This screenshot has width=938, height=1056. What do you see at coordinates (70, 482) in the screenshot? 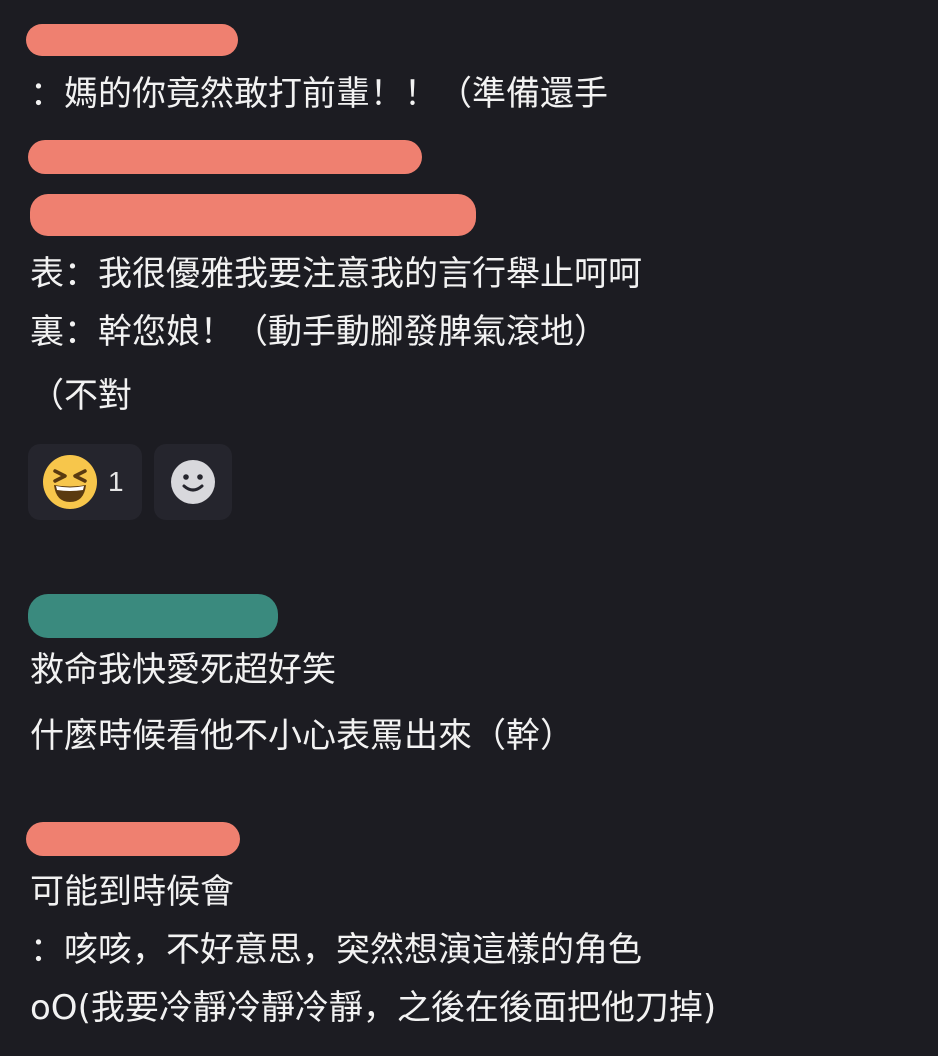
I see `grinning-squinting-face-icon` at bounding box center [70, 482].